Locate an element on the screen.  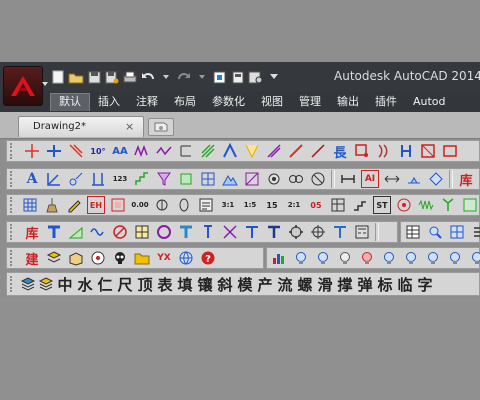
tab-view: 视图 is located at coordinates (272, 102).